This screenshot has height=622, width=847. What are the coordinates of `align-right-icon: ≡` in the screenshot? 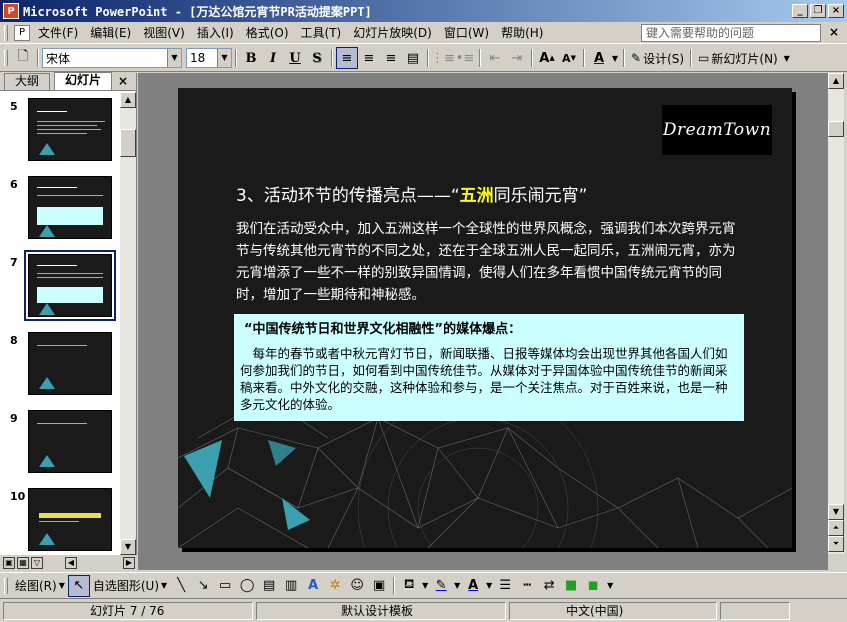 It's located at (391, 58).